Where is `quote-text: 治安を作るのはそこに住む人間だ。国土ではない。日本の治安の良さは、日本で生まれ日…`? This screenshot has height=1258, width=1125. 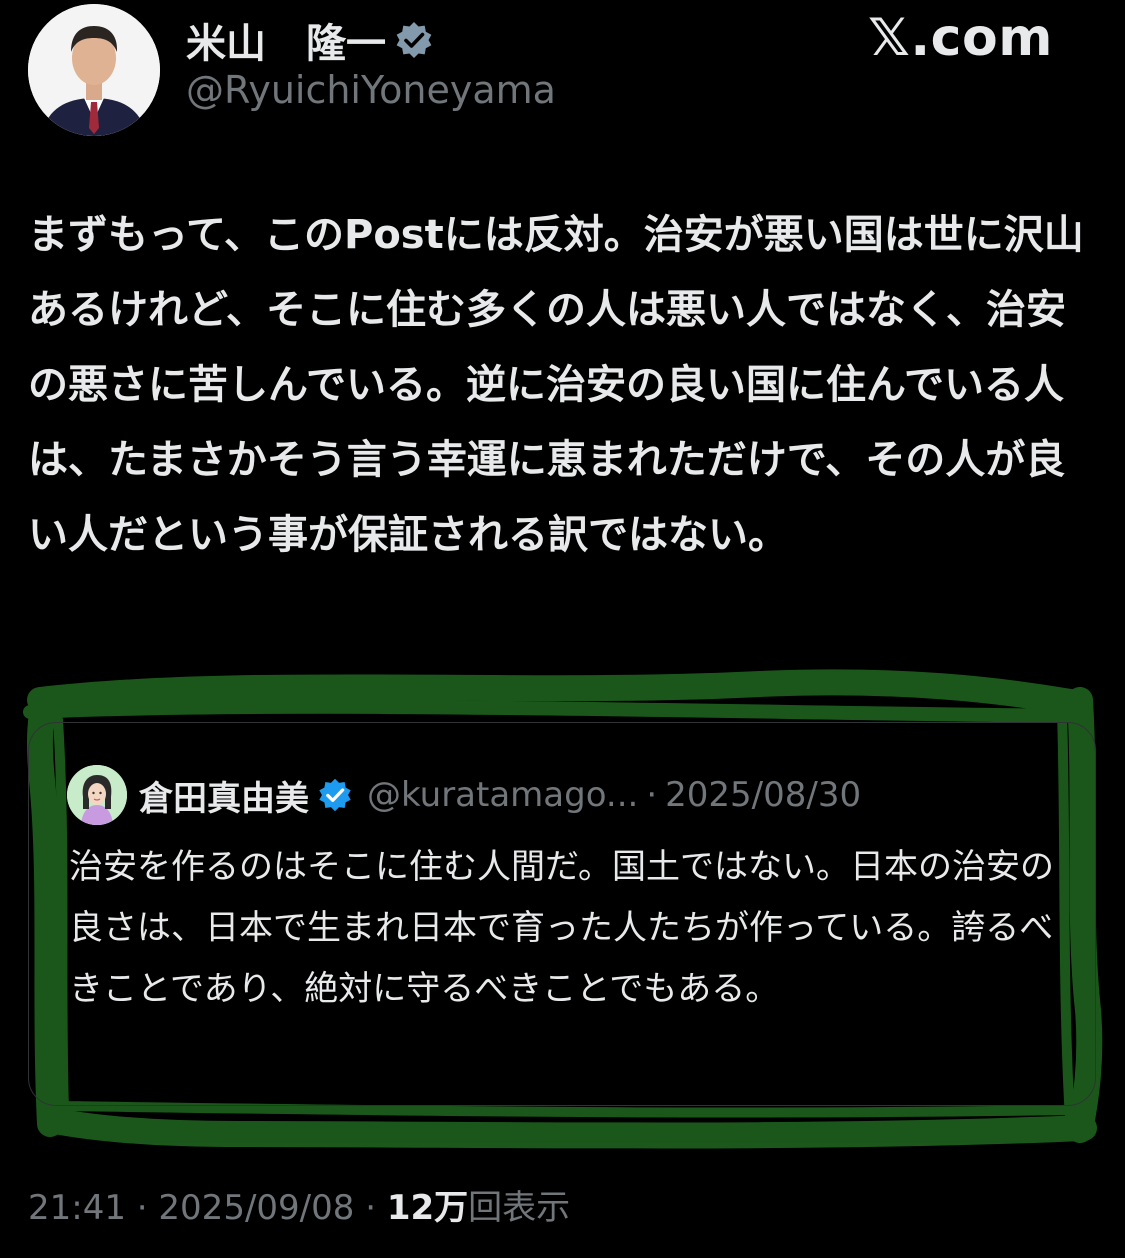
quote-text: 治安を作るのはそこに住む人間だ。国土ではない。日本の治安の良さは、日本で生まれ日… is located at coordinates (561, 928).